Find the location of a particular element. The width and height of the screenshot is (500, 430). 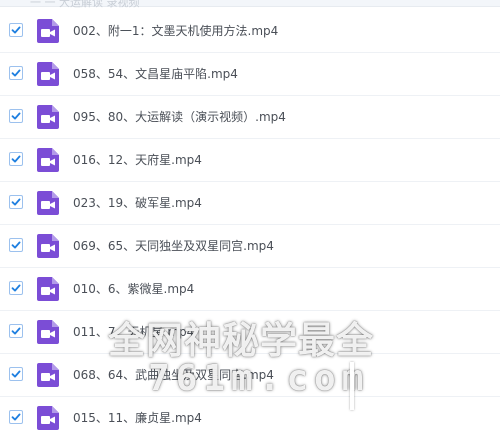

file-name: 023、19、破军星.mp4 is located at coordinates (137, 202).